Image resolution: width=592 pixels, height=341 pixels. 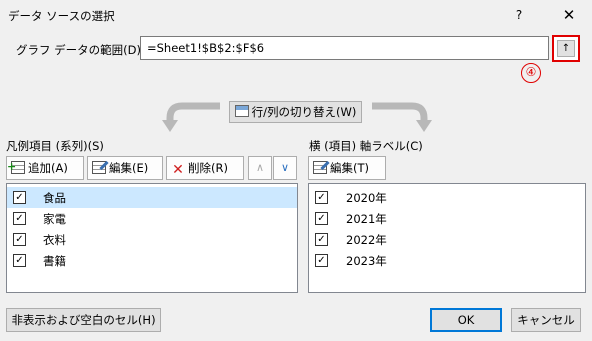 I want to click on edit-categories-button: 編集(T), so click(x=347, y=168).